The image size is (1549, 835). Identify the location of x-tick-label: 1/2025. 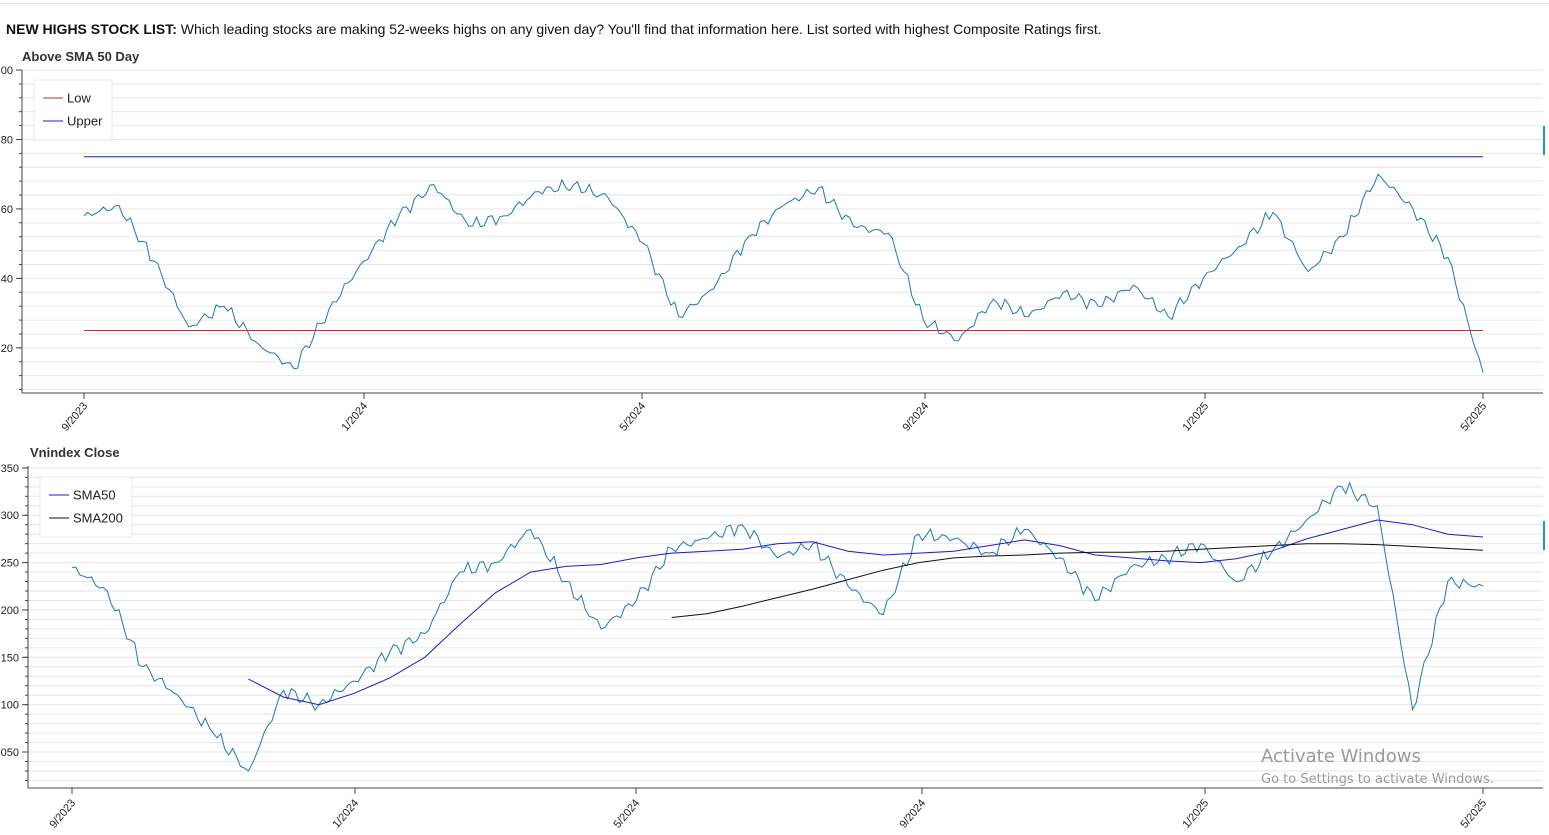
(1195, 813).